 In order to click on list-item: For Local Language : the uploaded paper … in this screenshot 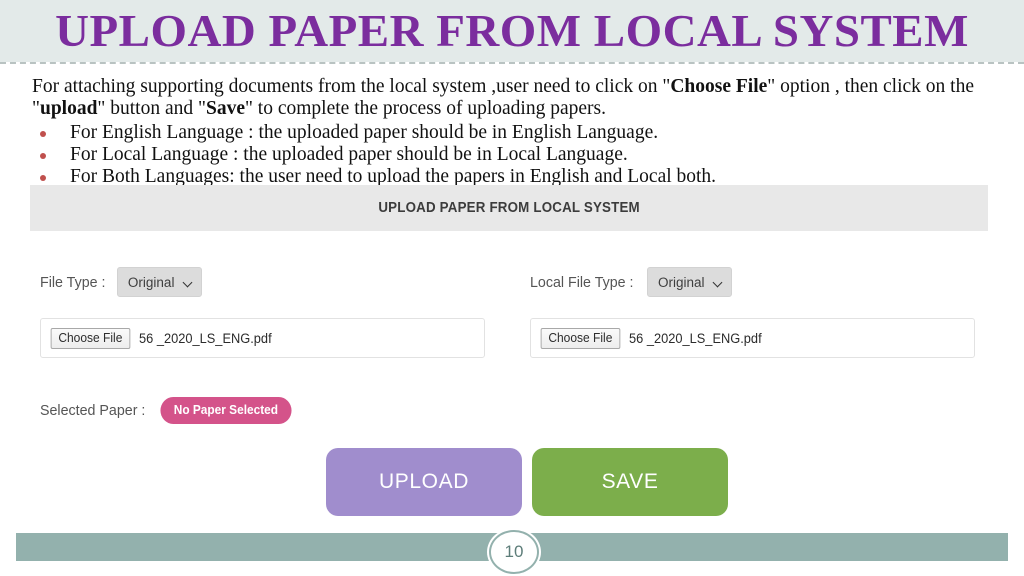, I will do `click(516, 155)`.